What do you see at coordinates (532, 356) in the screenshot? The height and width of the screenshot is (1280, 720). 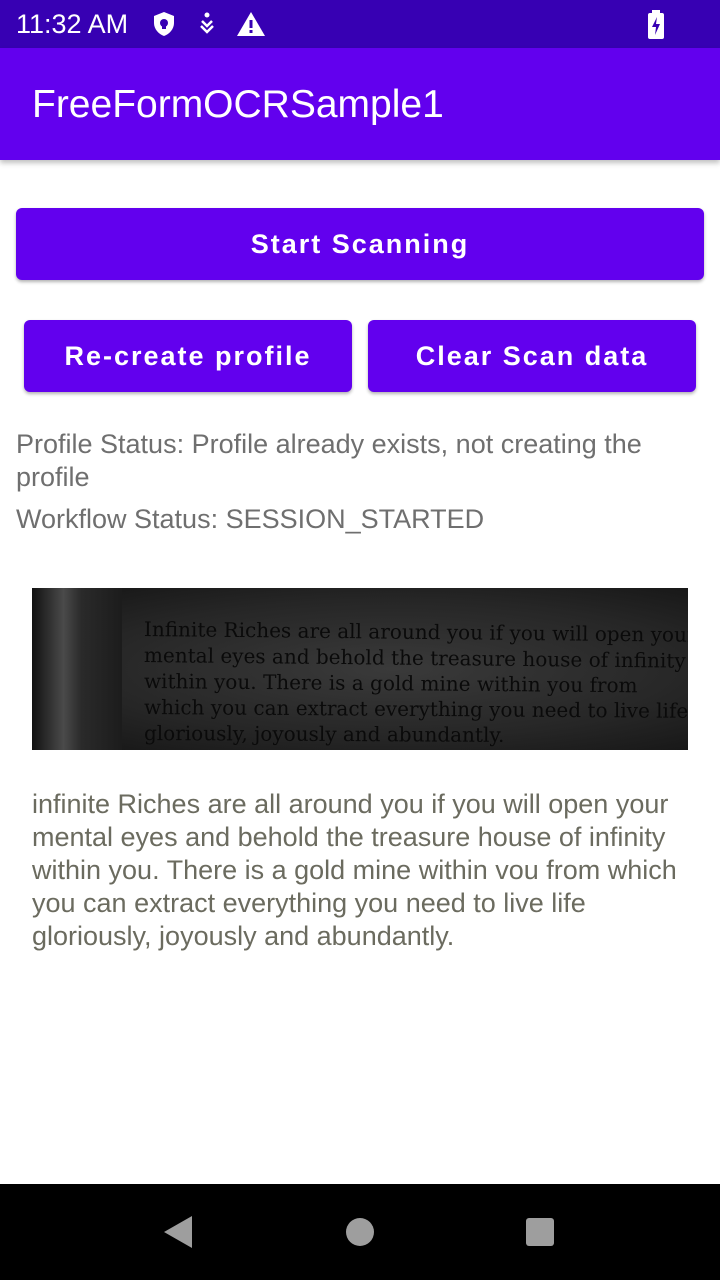 I see `clear-scan-data-button: Clear Scan data` at bounding box center [532, 356].